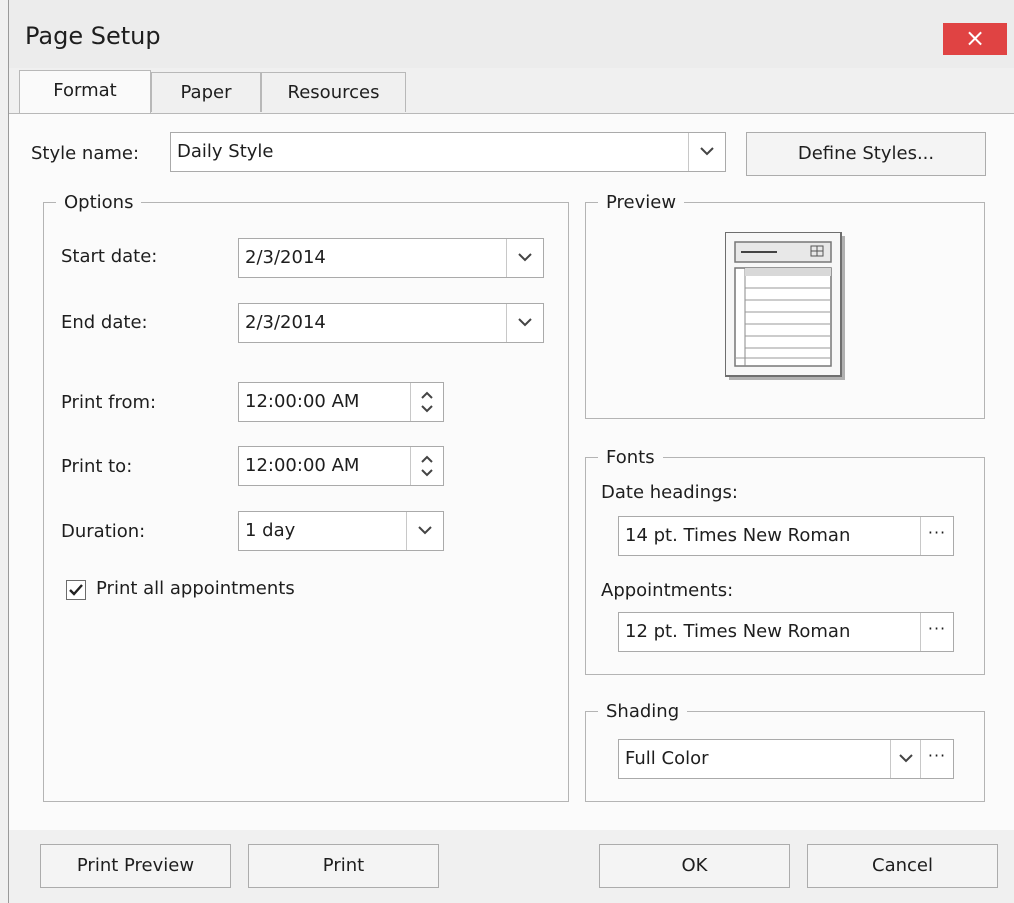 This screenshot has height=903, width=1014. I want to click on duration-dropdown-button, so click(424, 531).